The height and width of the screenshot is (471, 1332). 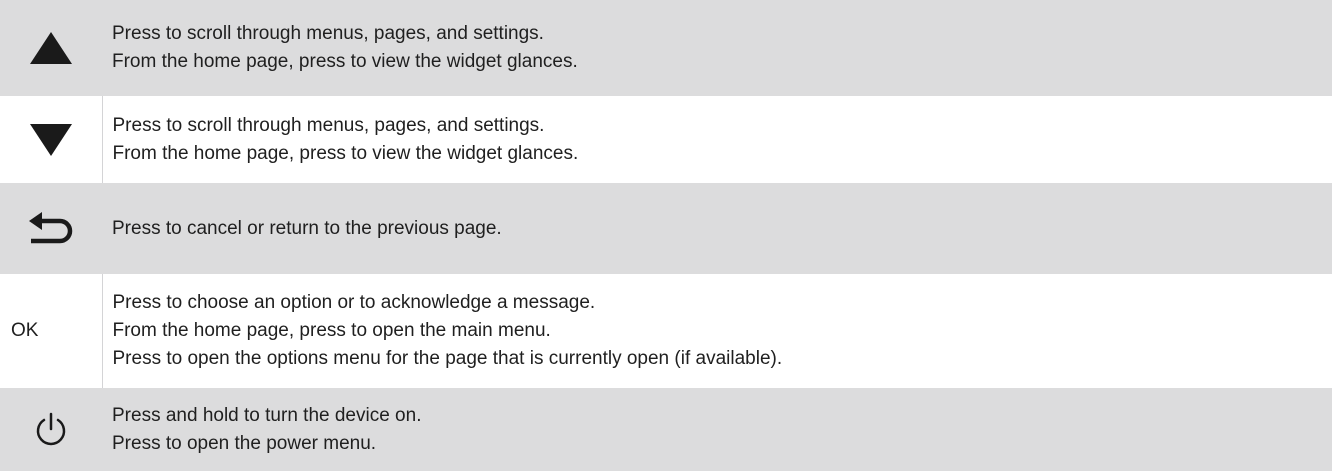 I want to click on ok-key-label: OK, so click(x=51, y=331).